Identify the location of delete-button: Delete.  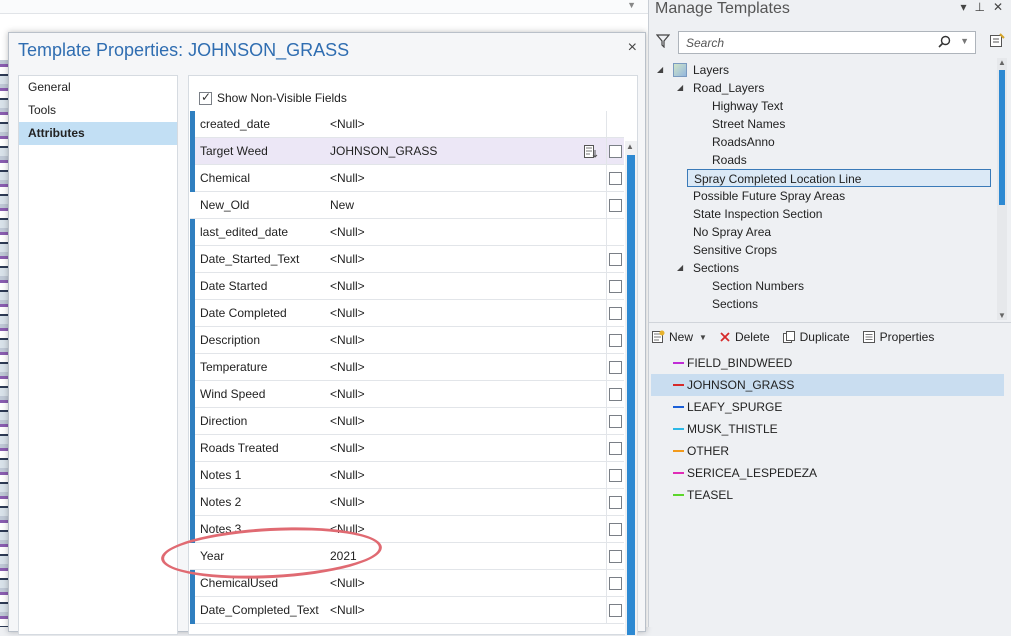
(744, 337).